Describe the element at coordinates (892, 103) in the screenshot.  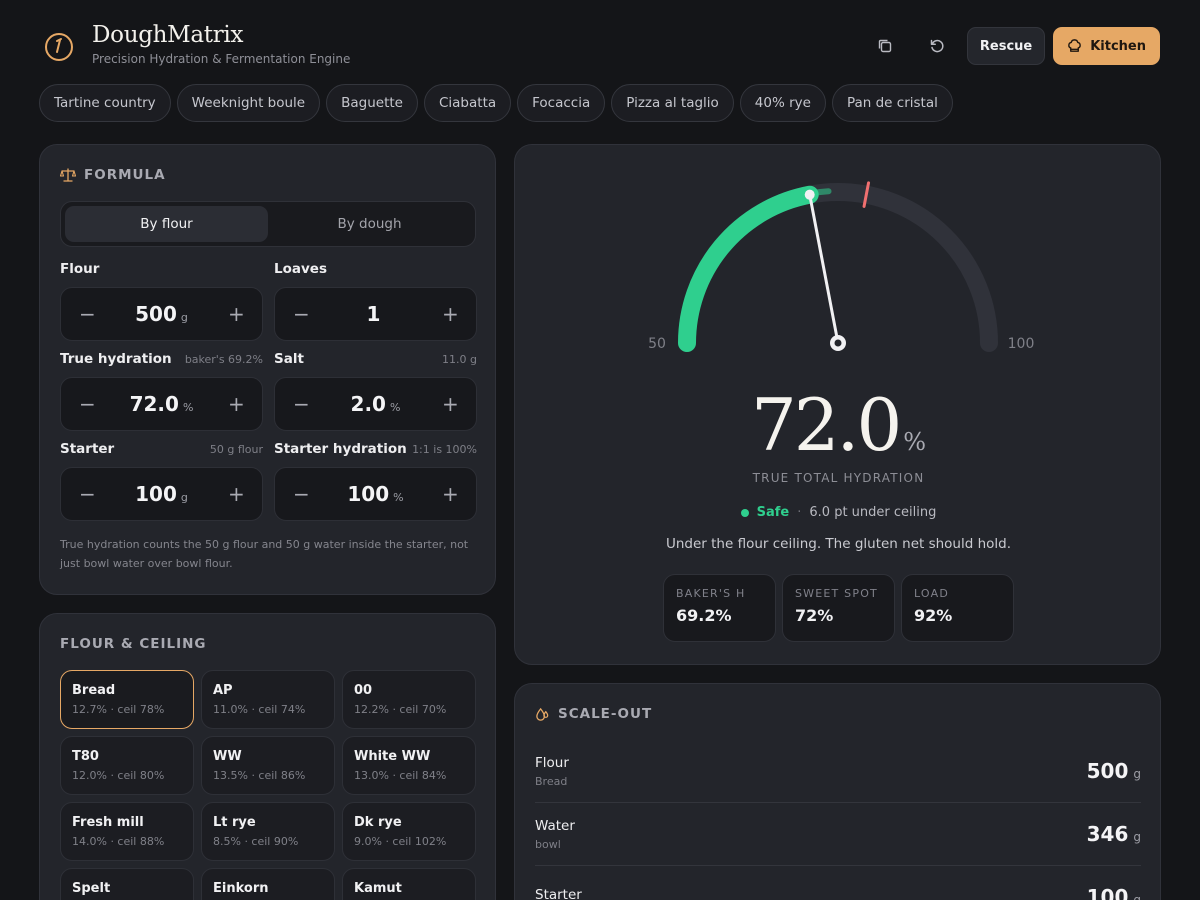
I see `preset-chip: Pan de cristal` at that location.